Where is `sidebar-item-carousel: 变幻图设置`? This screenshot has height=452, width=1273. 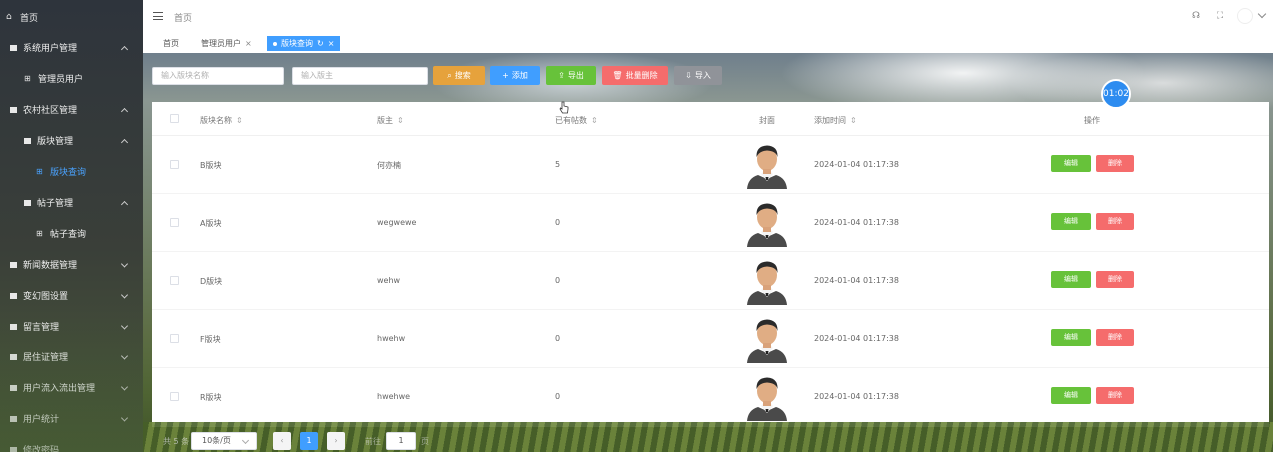 sidebar-item-carousel: 变幻图设置 is located at coordinates (71, 295).